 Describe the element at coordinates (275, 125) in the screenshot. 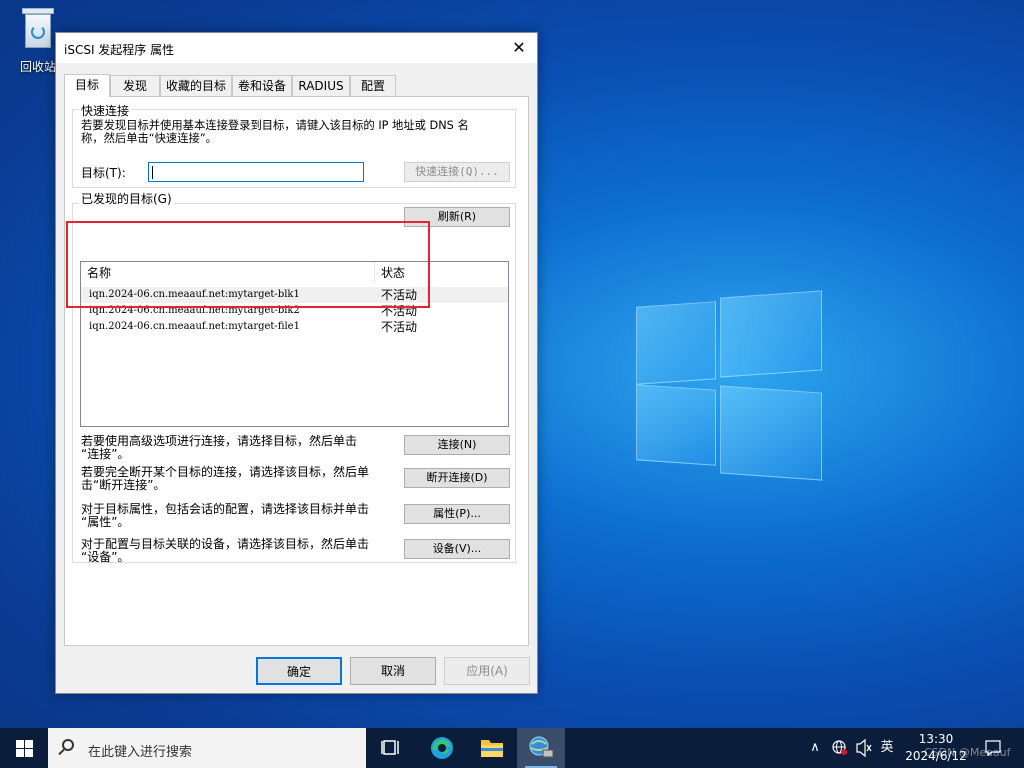

I see `quick-connect-description: 若要发现目标并使用基本连接登录到目标，请键入该目标的 IP 地址或 DNS 名` at that location.